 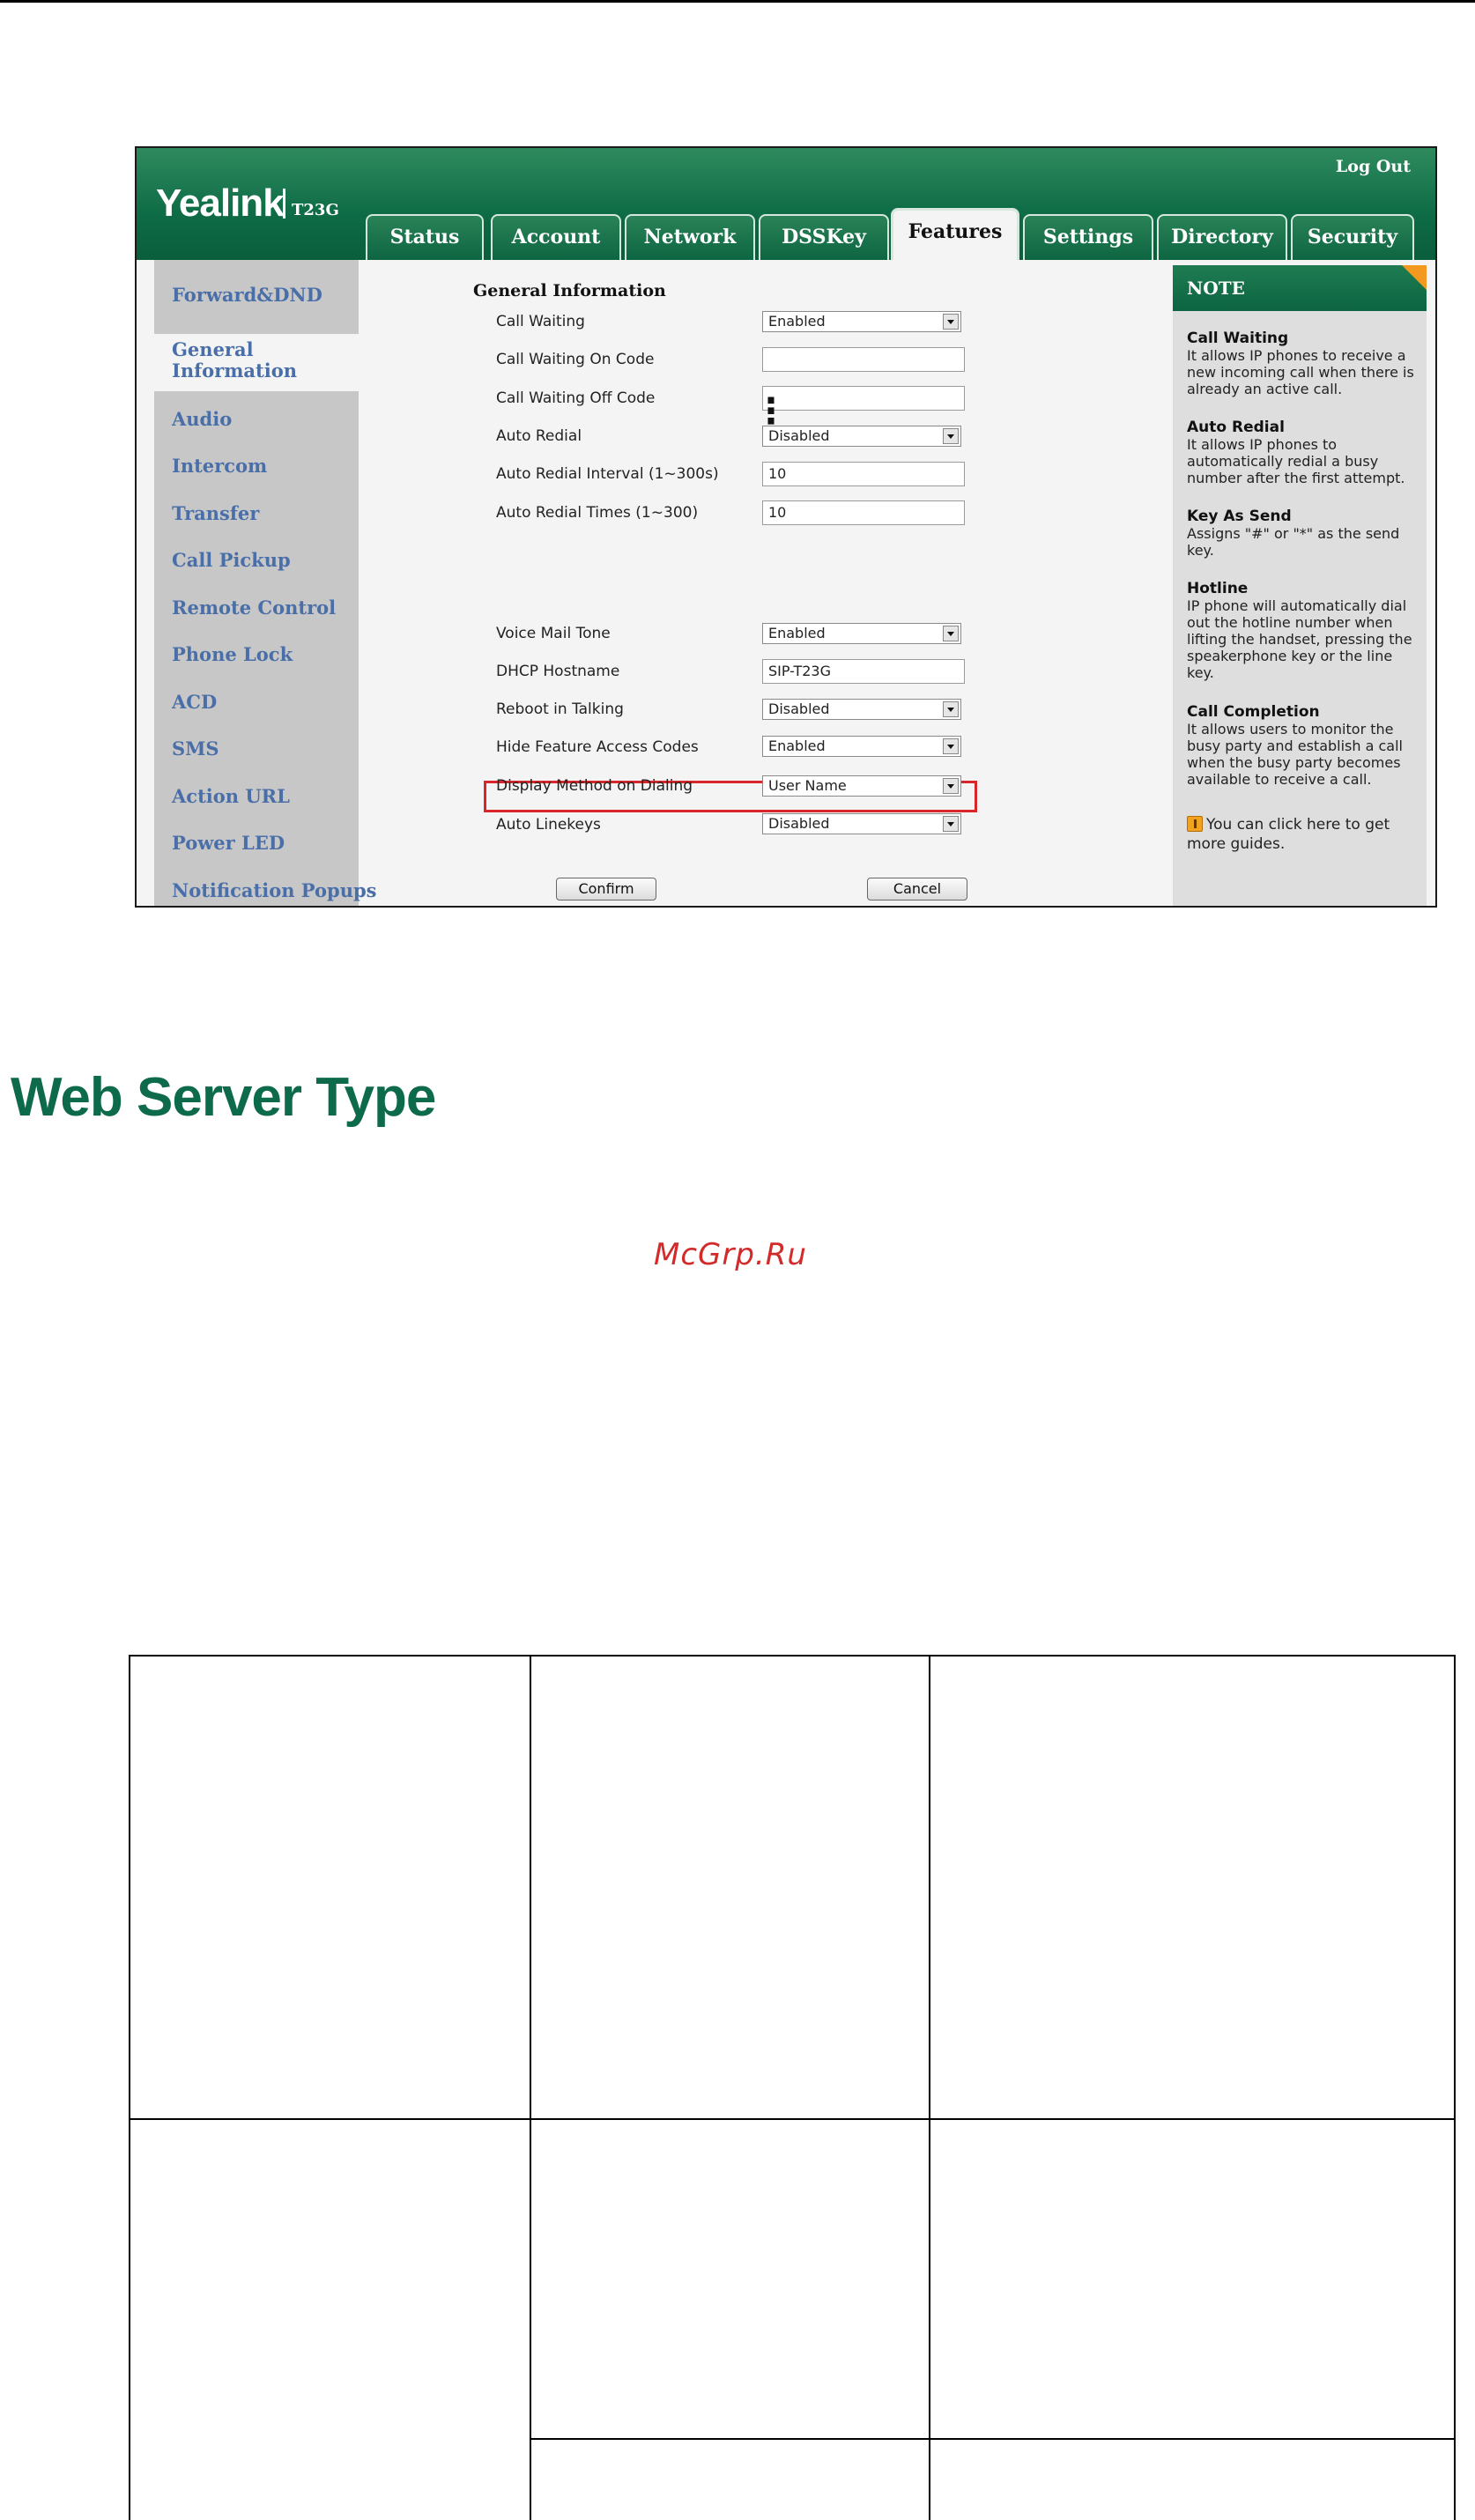 What do you see at coordinates (247, 295) in the screenshot?
I see `sidebar-item-forward-dnd: Forward&DND` at bounding box center [247, 295].